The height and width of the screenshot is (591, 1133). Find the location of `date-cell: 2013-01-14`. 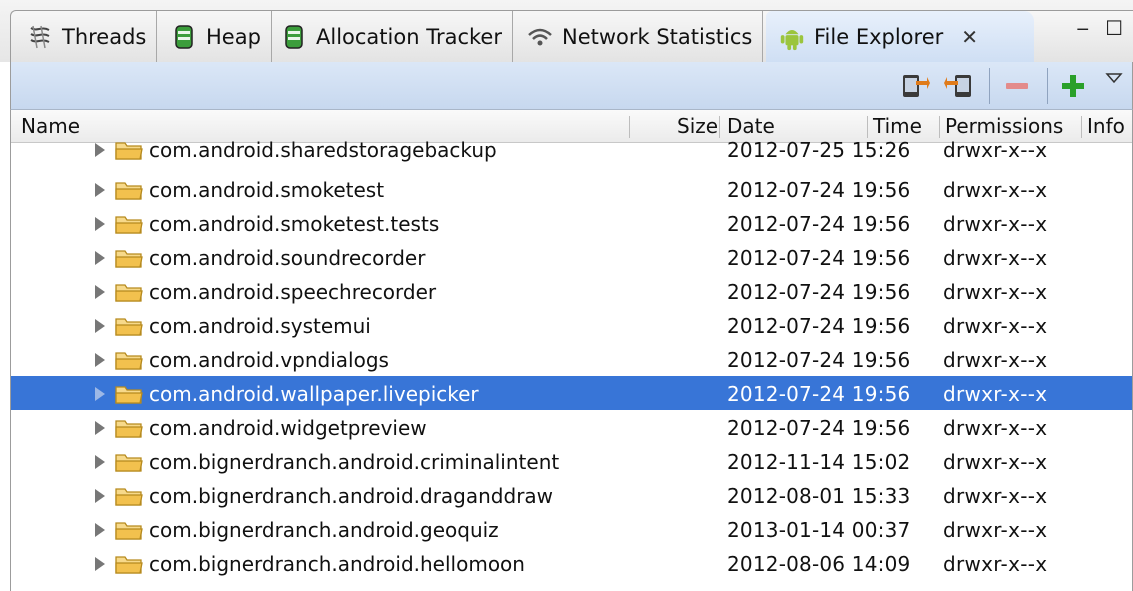

date-cell: 2013-01-14 is located at coordinates (786, 530).